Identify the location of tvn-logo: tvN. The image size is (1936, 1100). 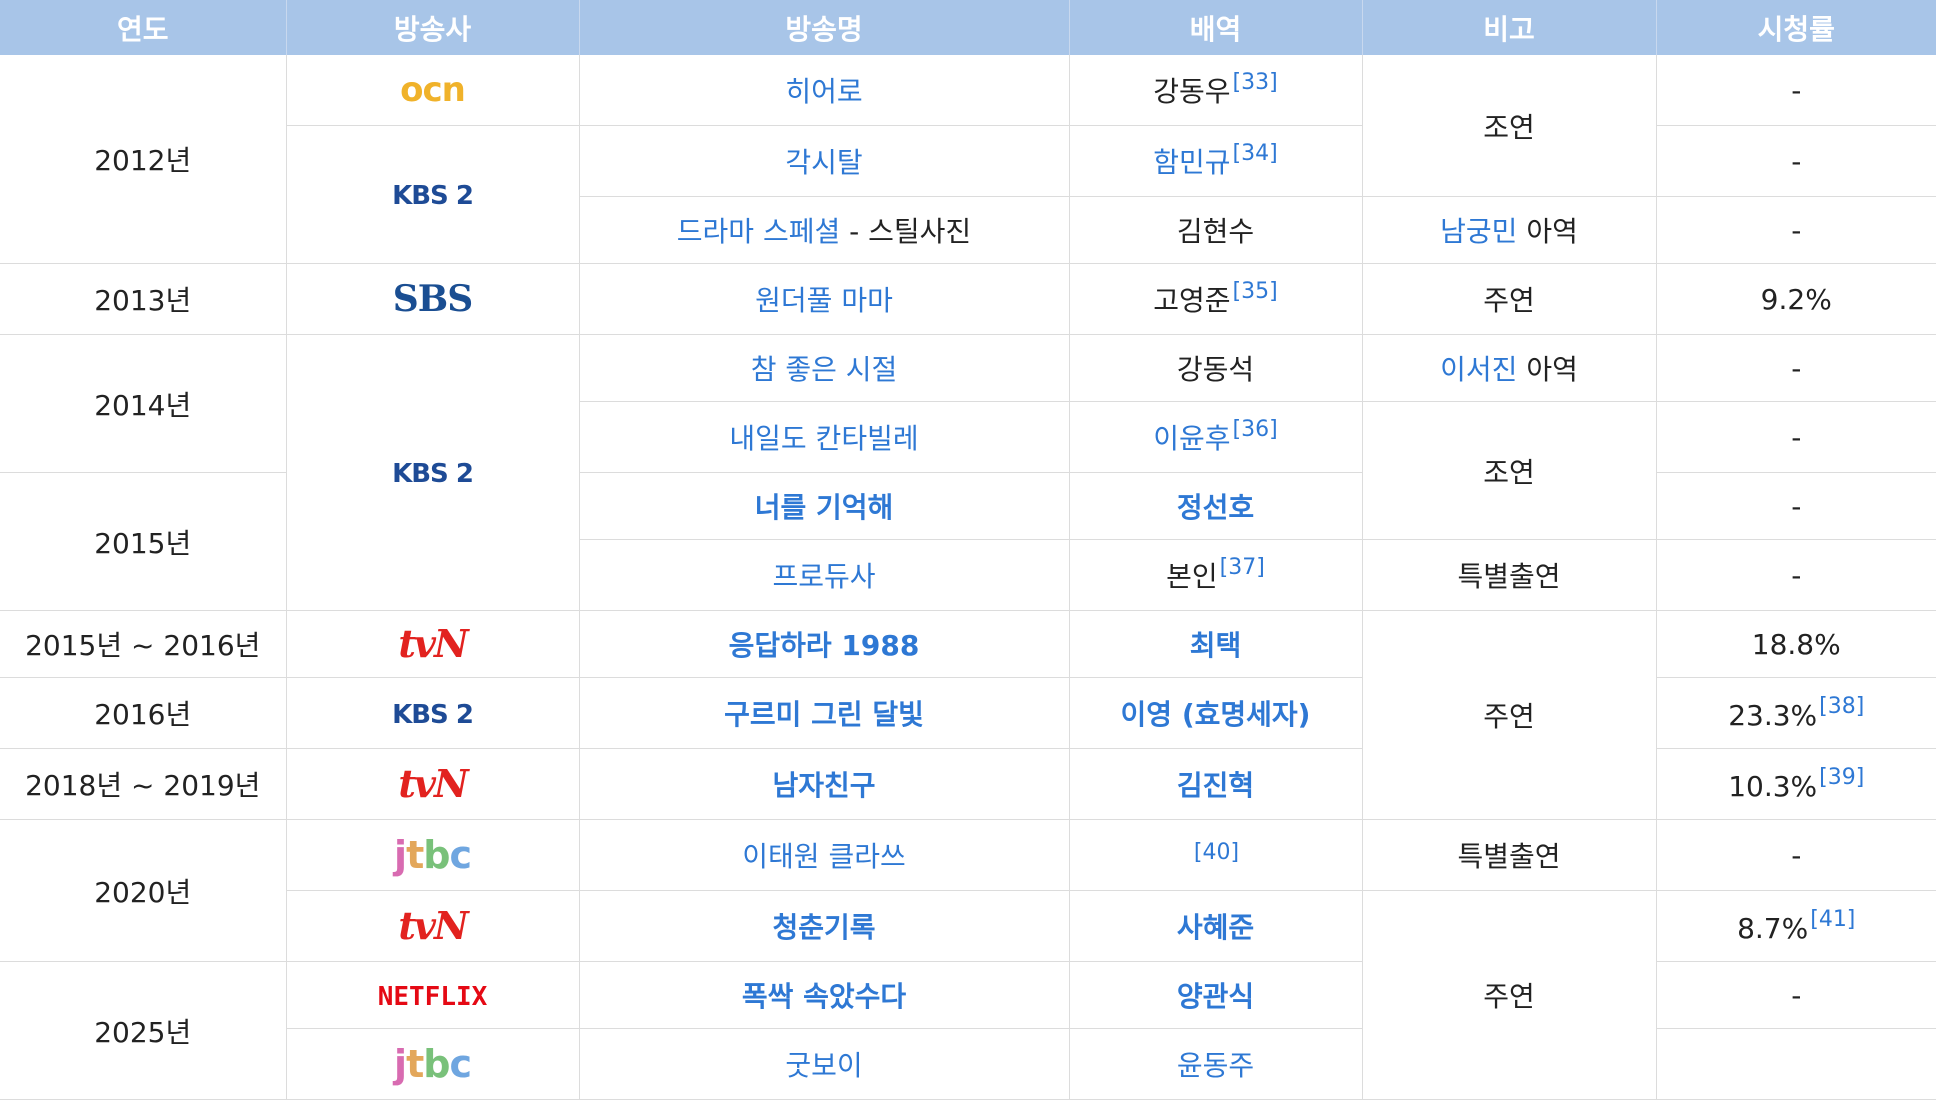
(433, 783).